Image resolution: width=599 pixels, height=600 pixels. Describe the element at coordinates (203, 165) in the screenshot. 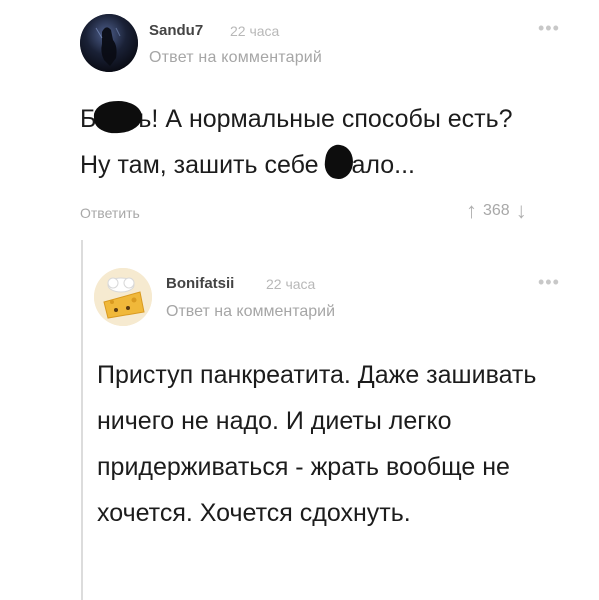

I see `comment-text-line2: Ну там, зашить себе` at that location.